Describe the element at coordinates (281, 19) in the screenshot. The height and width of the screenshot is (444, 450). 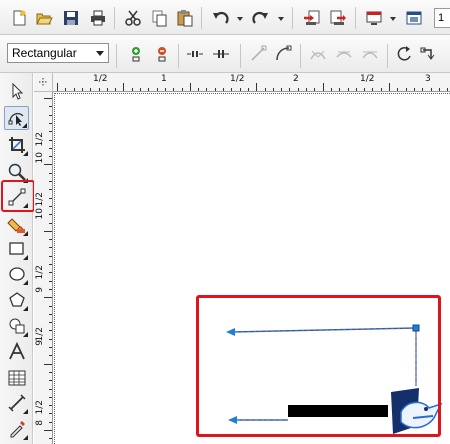
I see `redo-dropdown` at that location.